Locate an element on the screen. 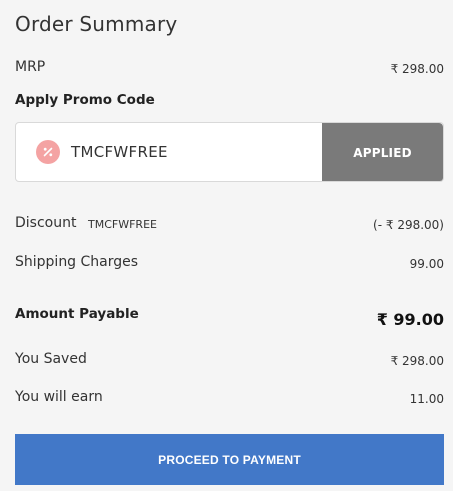 The image size is (453, 491). percent-badge-icon is located at coordinates (48, 152).